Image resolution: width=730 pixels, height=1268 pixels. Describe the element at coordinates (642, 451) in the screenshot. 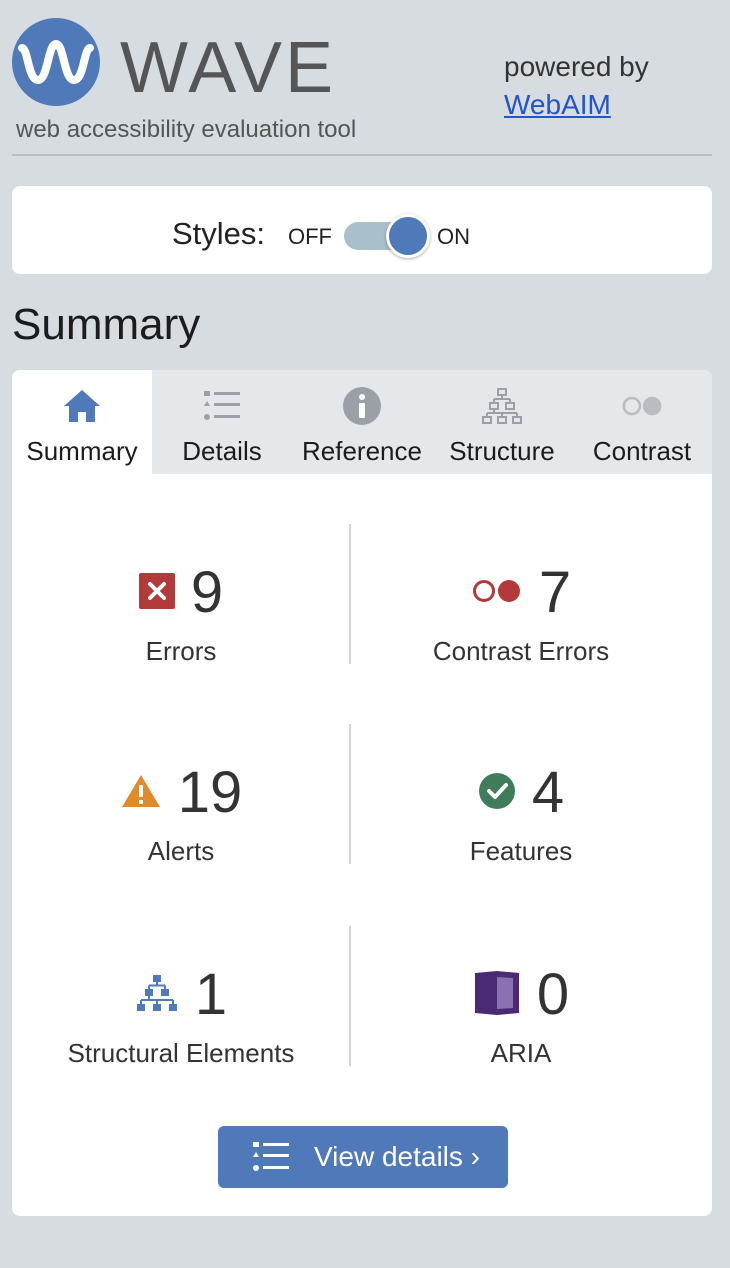

I see `tab-label: Contrast` at that location.